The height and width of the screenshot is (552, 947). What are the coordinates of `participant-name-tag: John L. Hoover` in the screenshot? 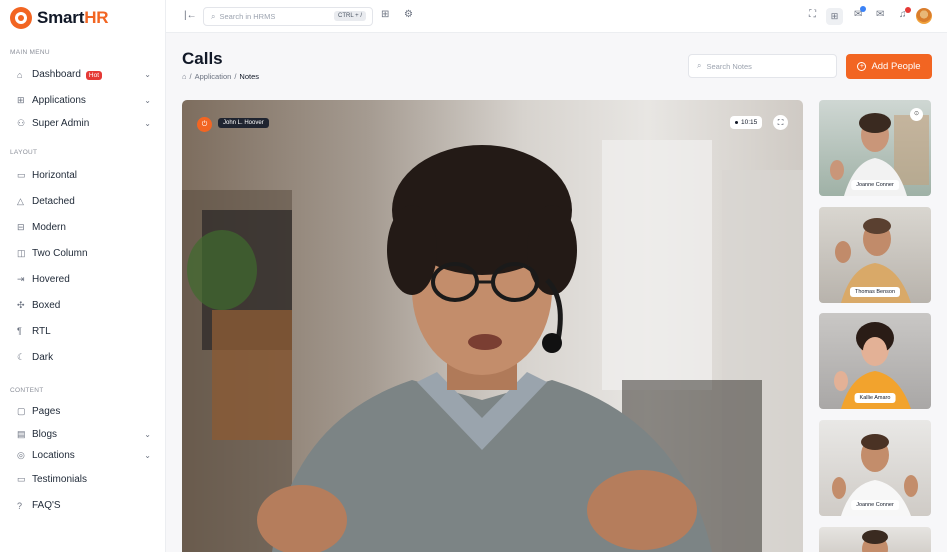 It's located at (243, 123).